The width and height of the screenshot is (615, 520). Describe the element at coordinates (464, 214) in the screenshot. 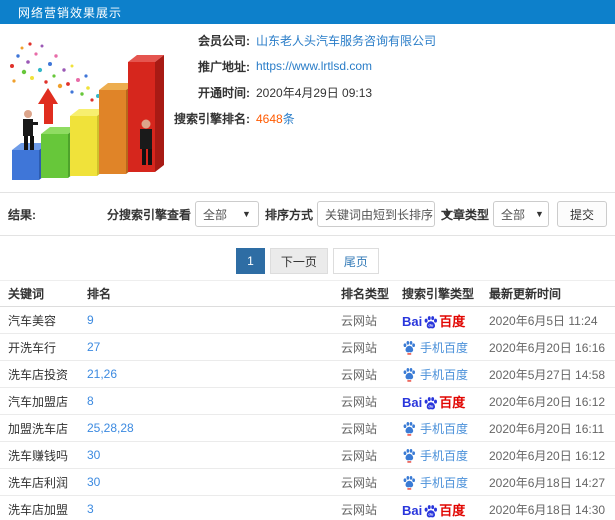

I see `article-type-label: 文章类型` at that location.